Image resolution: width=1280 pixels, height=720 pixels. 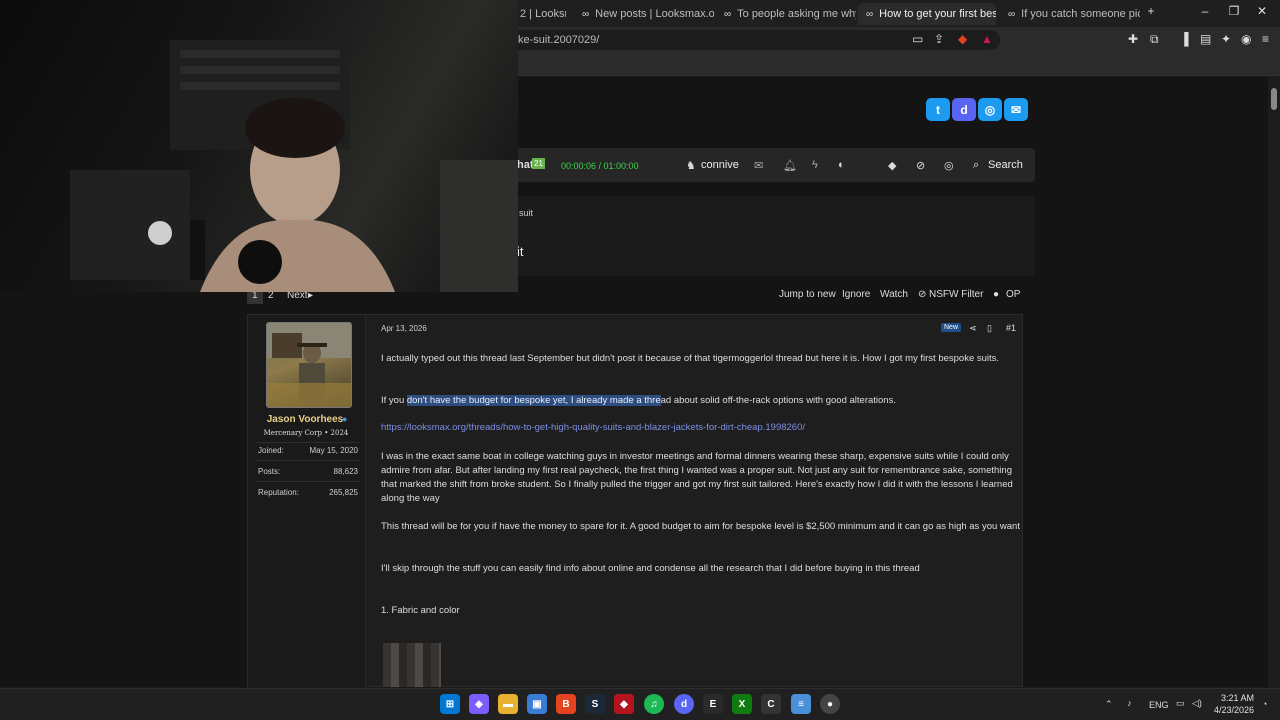 What do you see at coordinates (917, 39) in the screenshot?
I see `cast-icon: ▭` at bounding box center [917, 39].